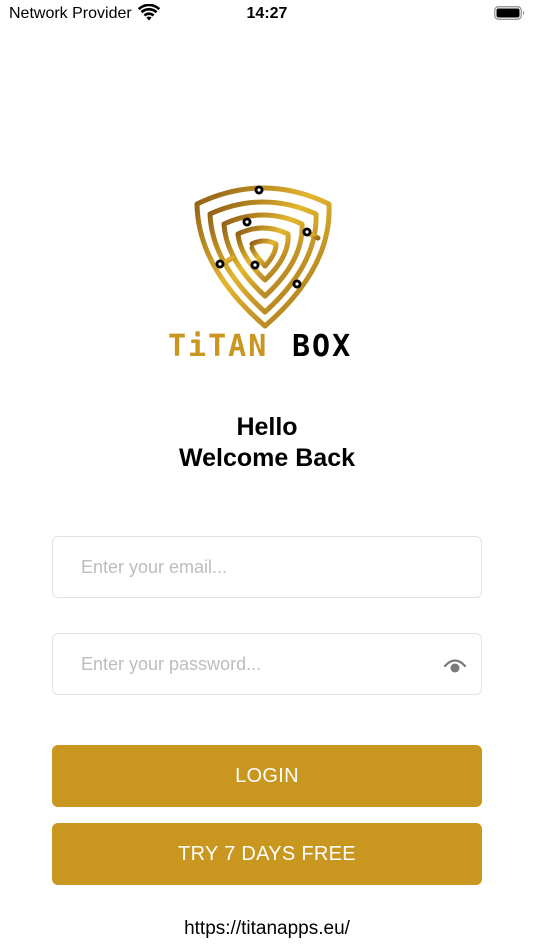  What do you see at coordinates (266, 458) in the screenshot?
I see `greeting-welcome-back: Welcome Back` at bounding box center [266, 458].